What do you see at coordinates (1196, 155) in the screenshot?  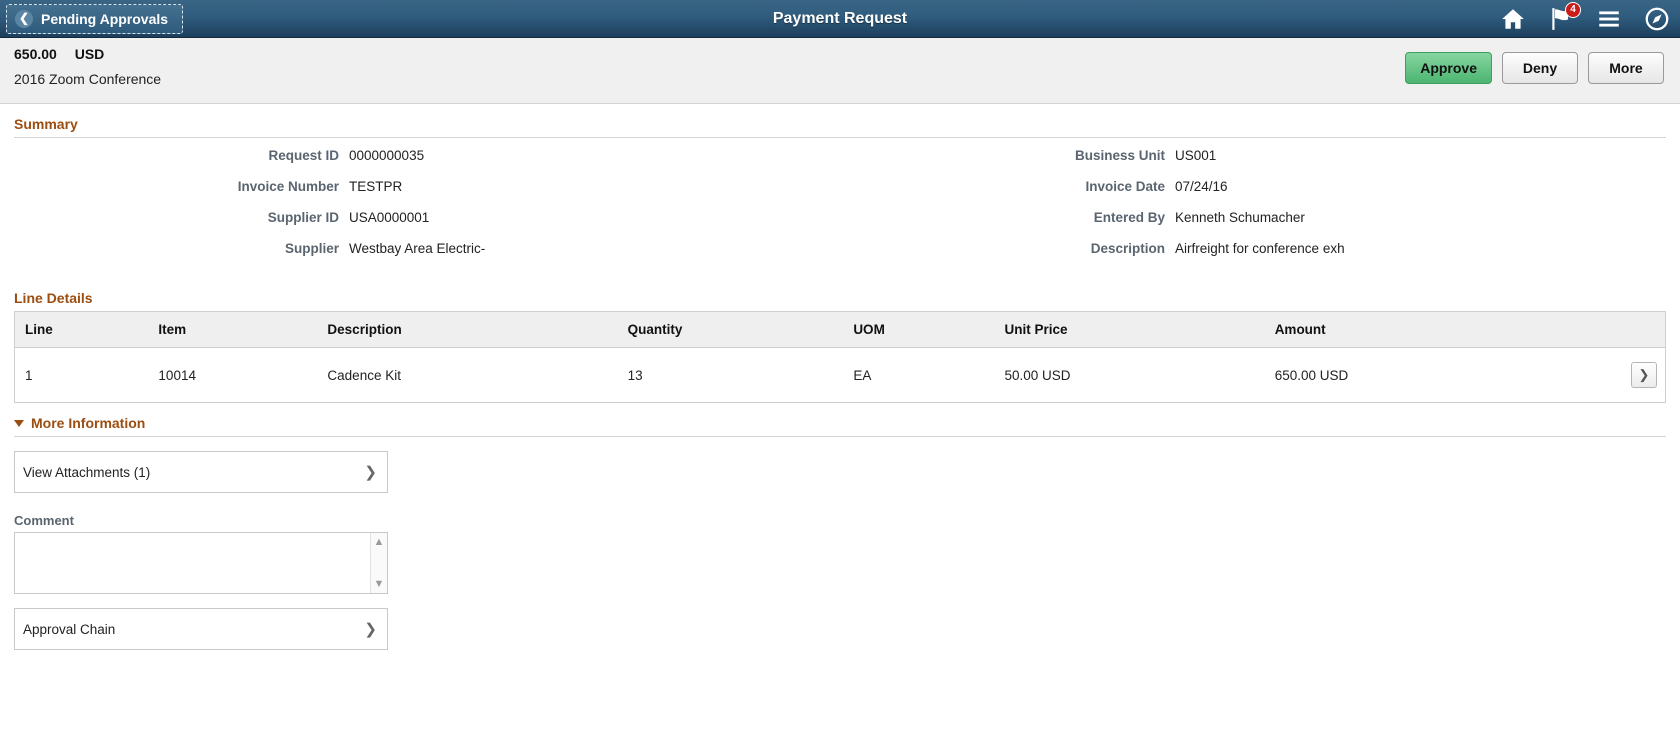 I see `field-value: US001` at bounding box center [1196, 155].